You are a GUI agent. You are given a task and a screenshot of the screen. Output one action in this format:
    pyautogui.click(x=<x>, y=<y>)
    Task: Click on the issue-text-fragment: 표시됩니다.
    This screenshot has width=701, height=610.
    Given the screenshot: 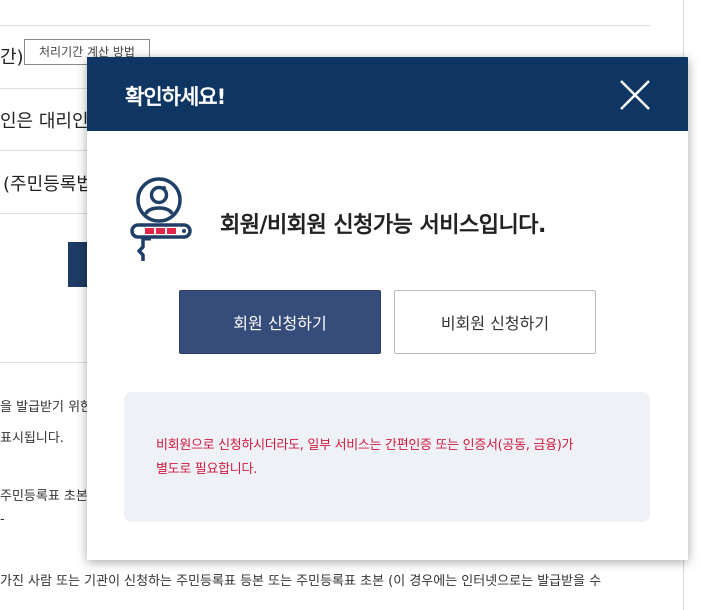 What is the action you would take?
    pyautogui.click(x=32, y=438)
    